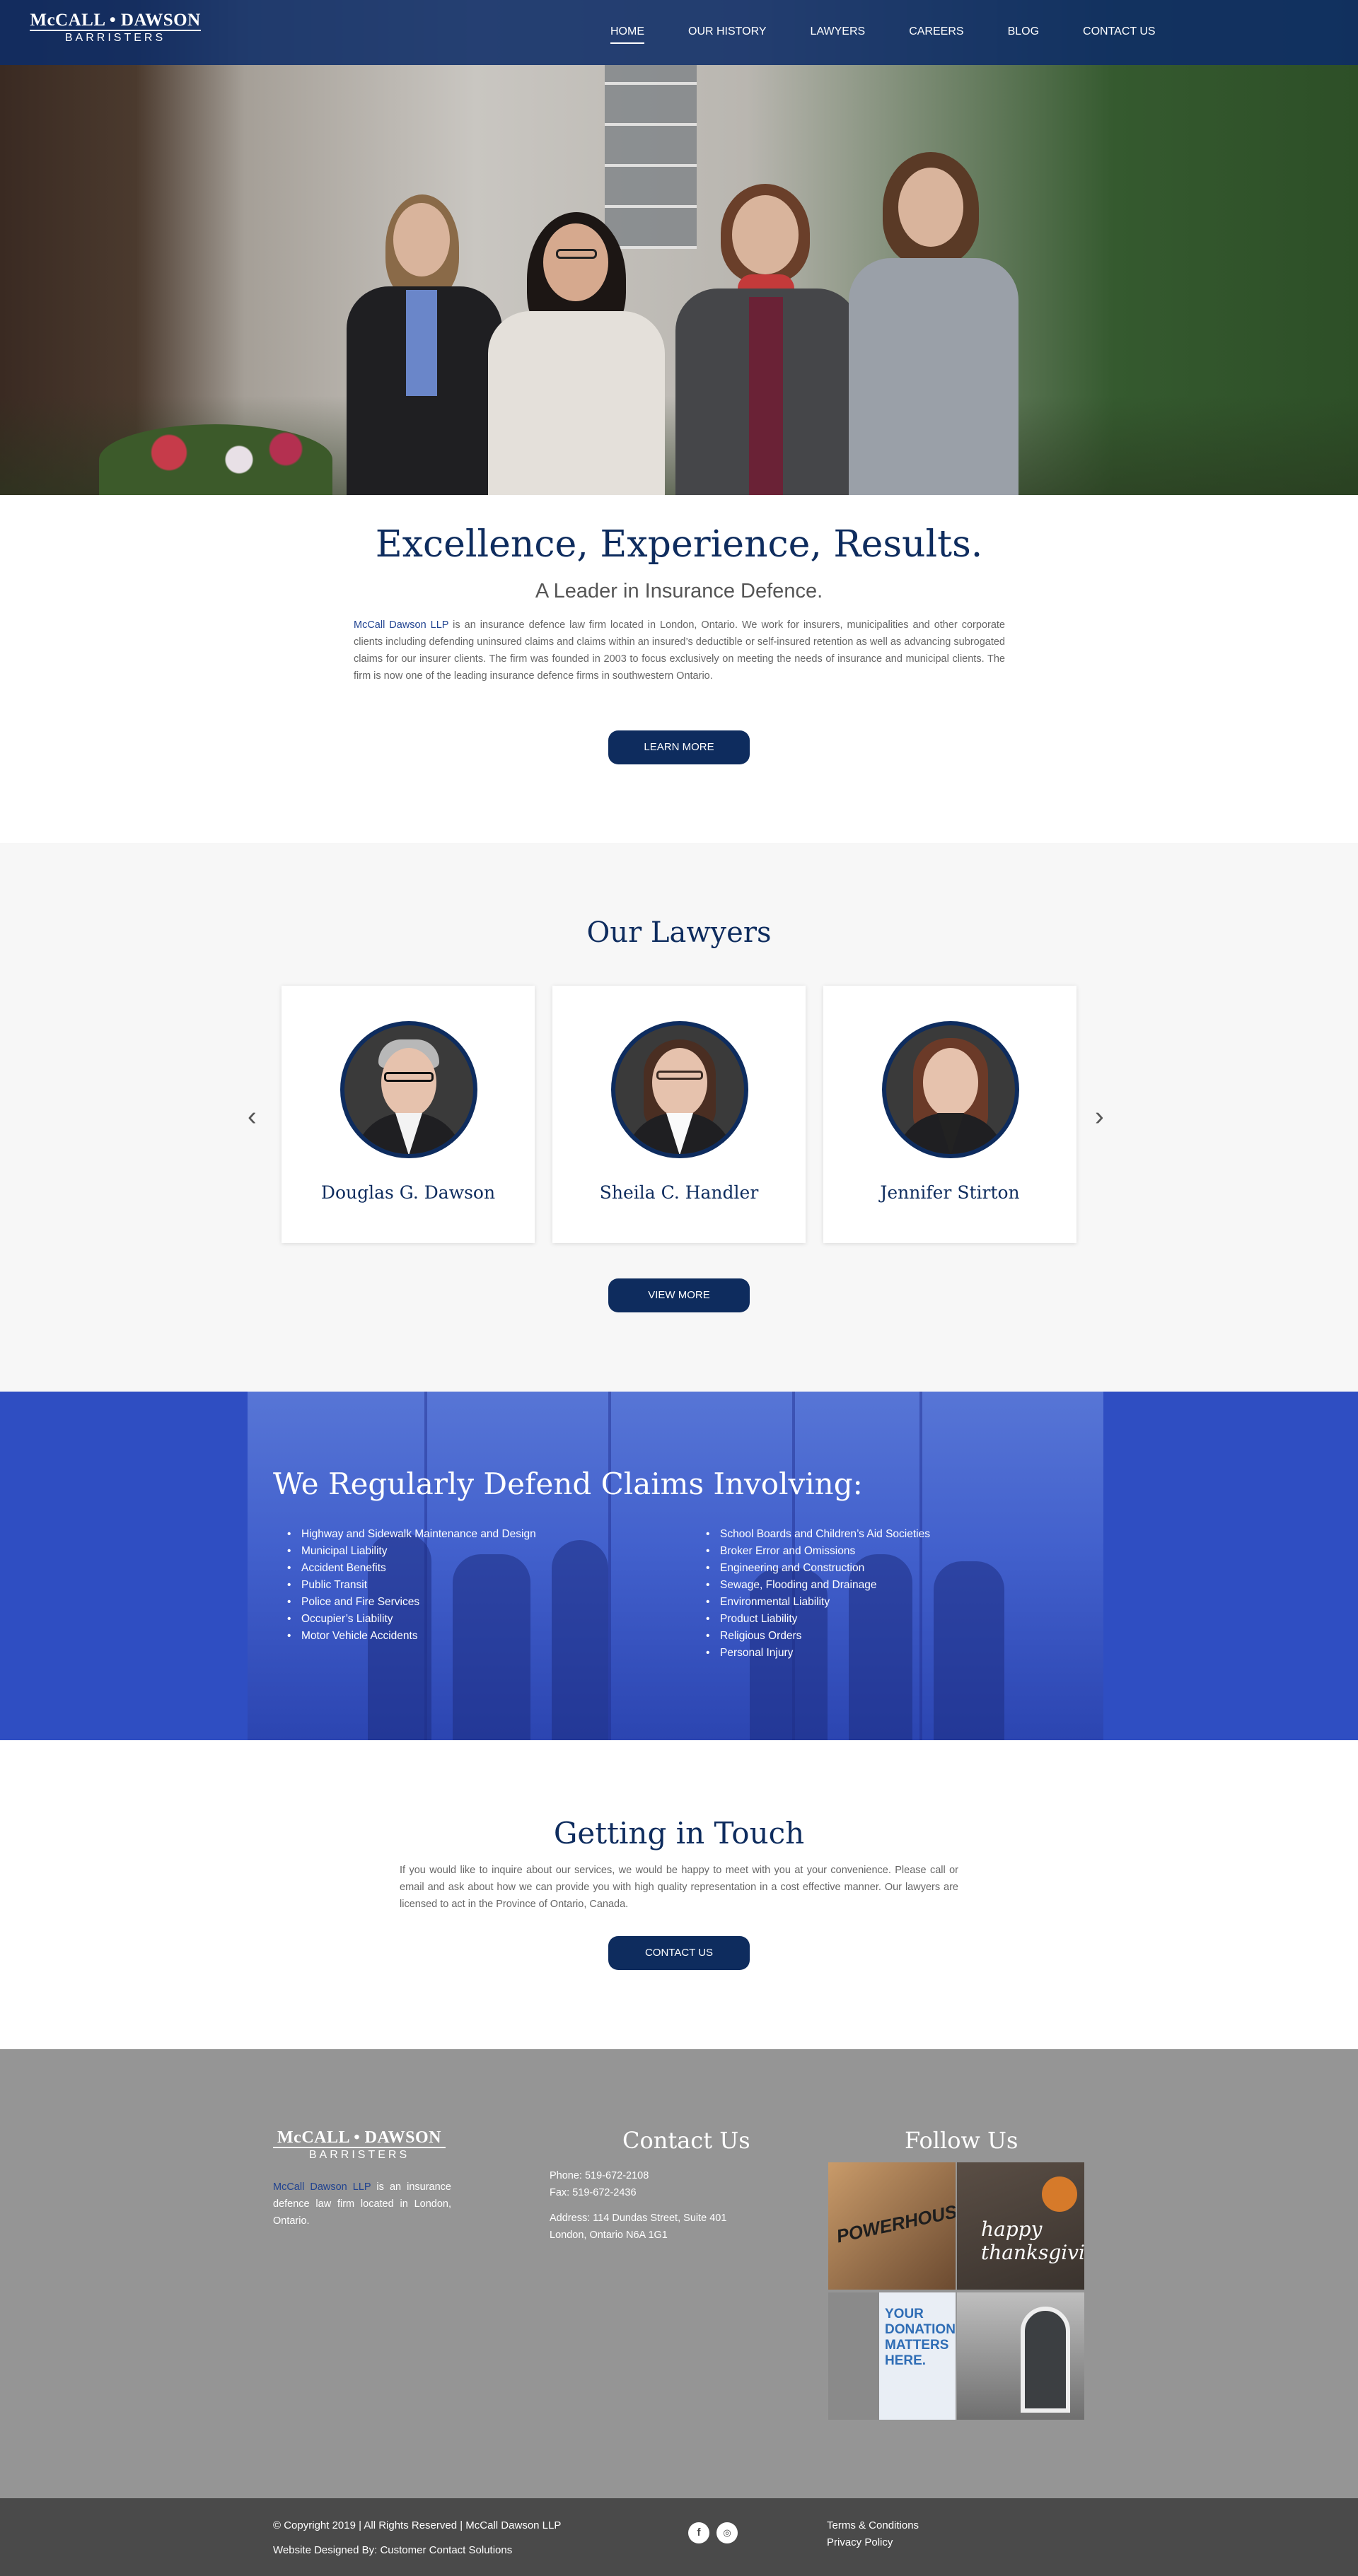 The width and height of the screenshot is (1358, 2576). What do you see at coordinates (679, 1953) in the screenshot?
I see `contact-us-button: CONTACT US` at bounding box center [679, 1953].